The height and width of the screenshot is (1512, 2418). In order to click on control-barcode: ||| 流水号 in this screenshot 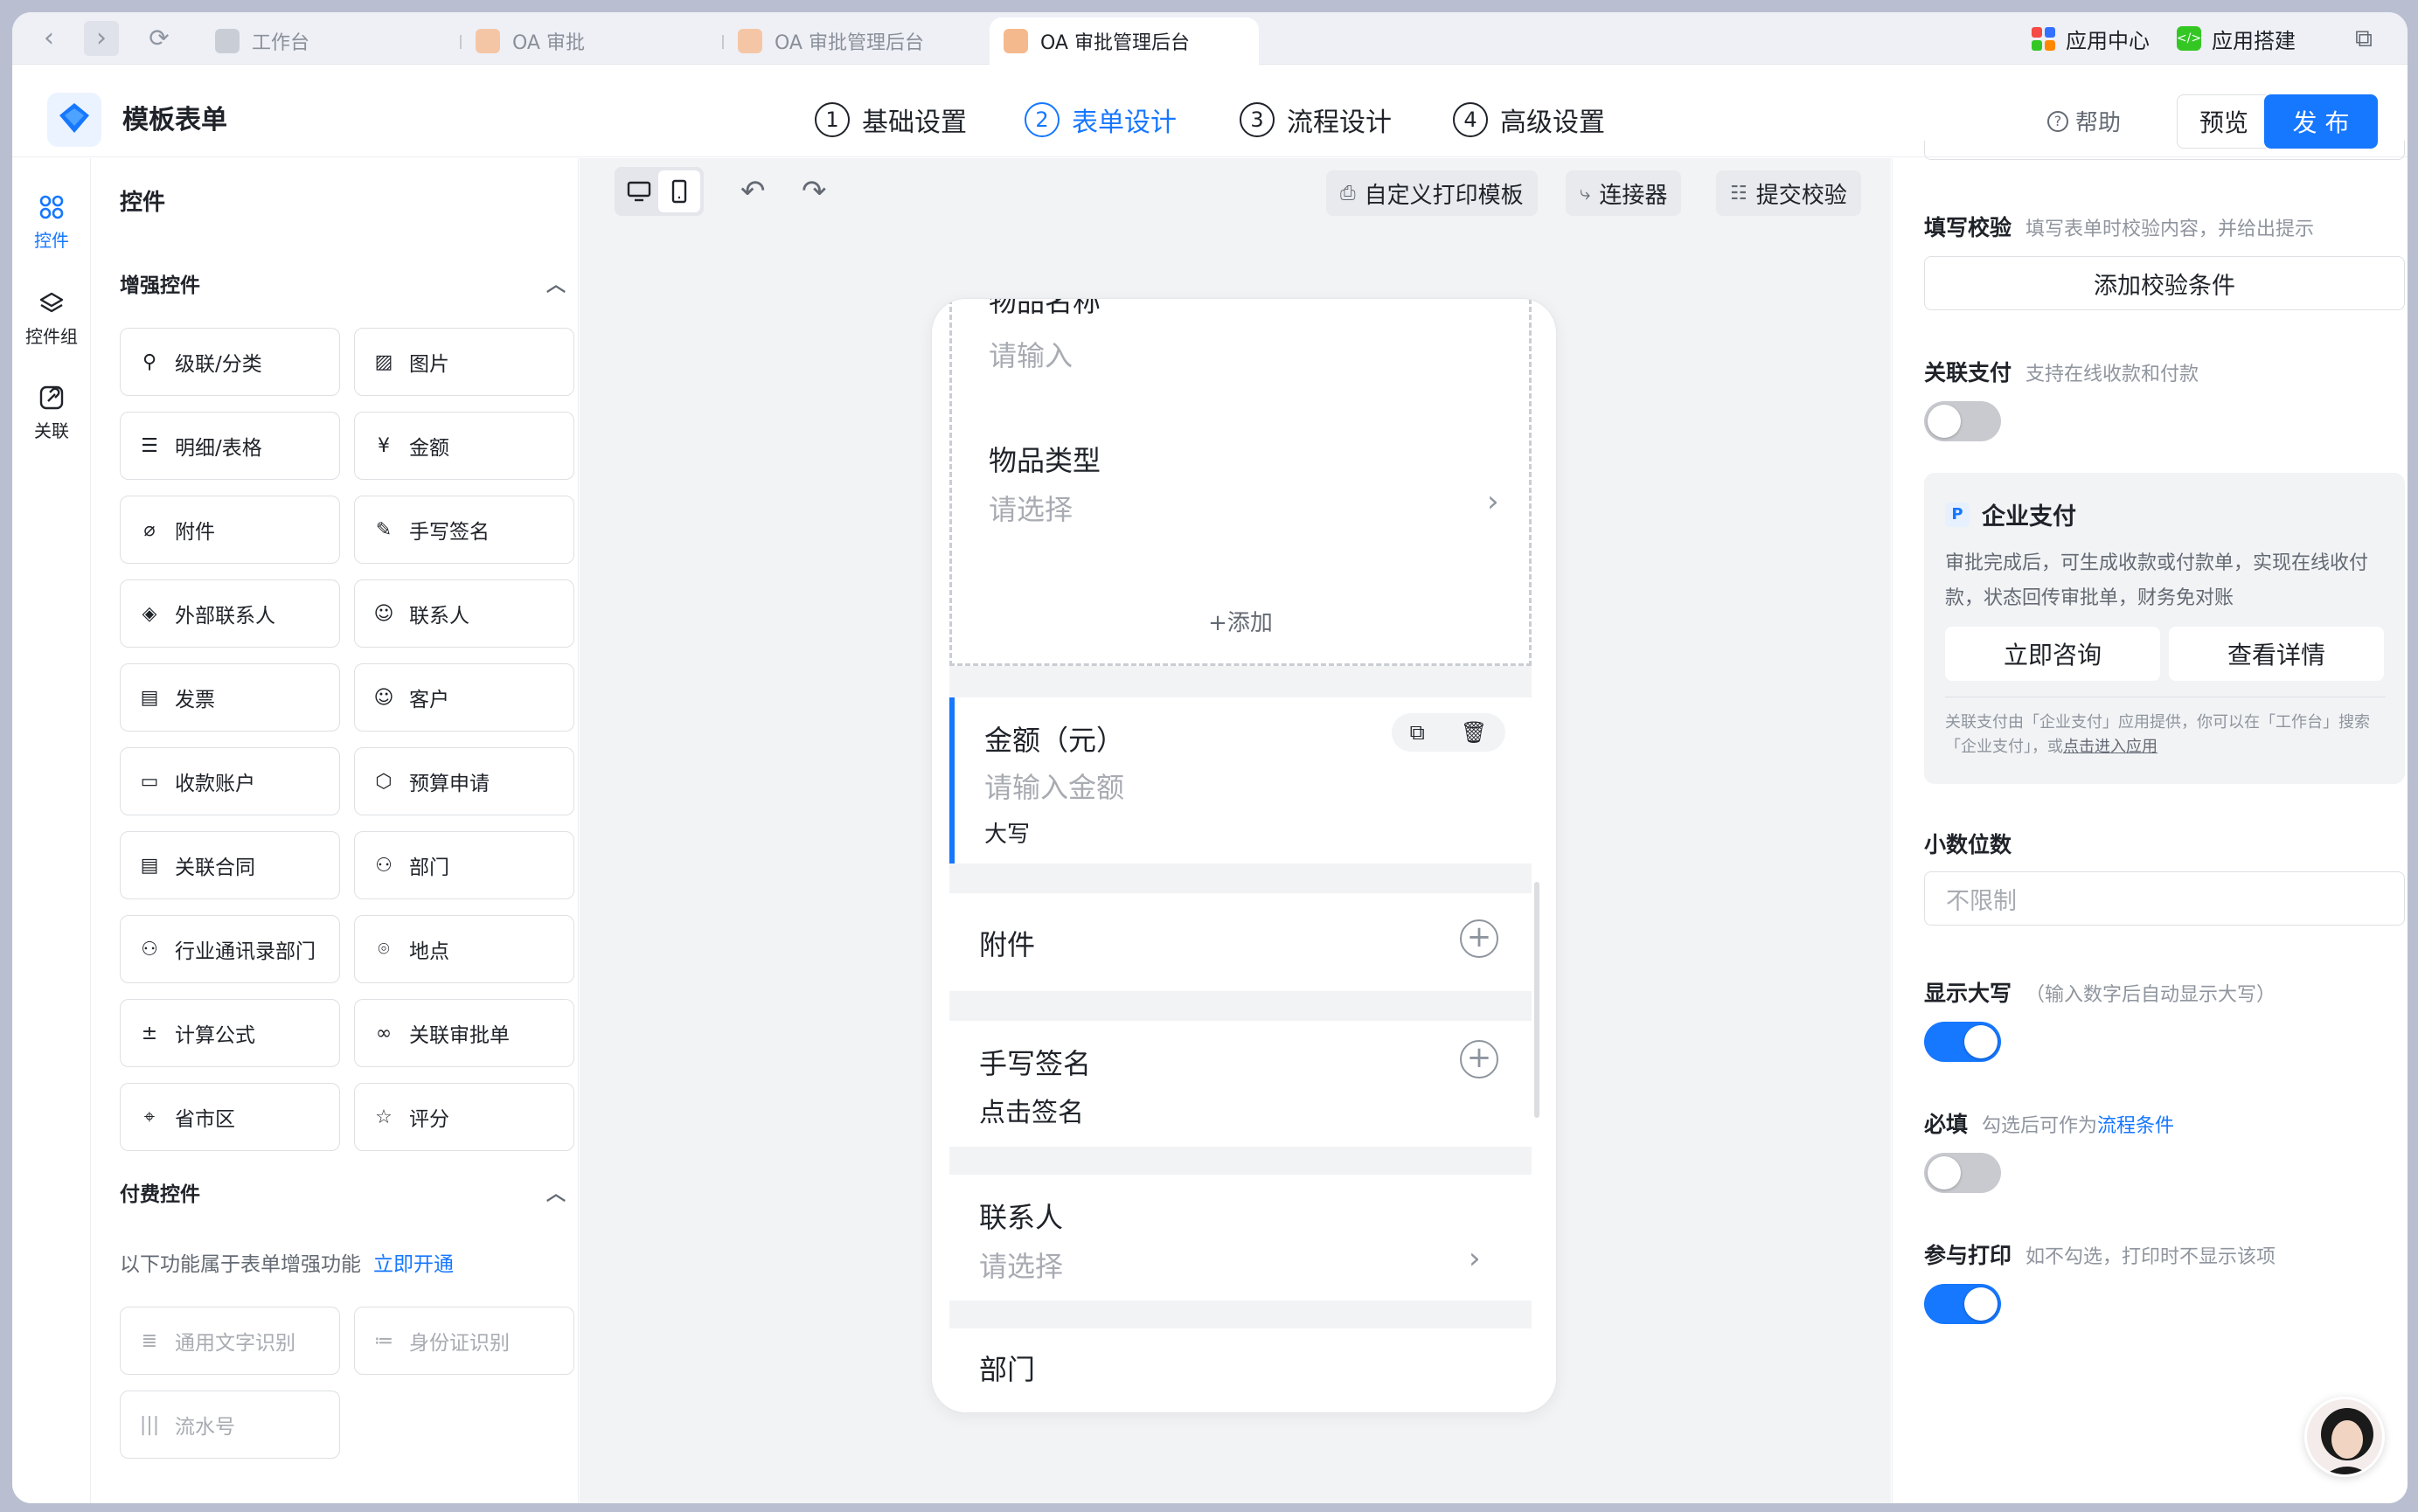, I will do `click(230, 1425)`.